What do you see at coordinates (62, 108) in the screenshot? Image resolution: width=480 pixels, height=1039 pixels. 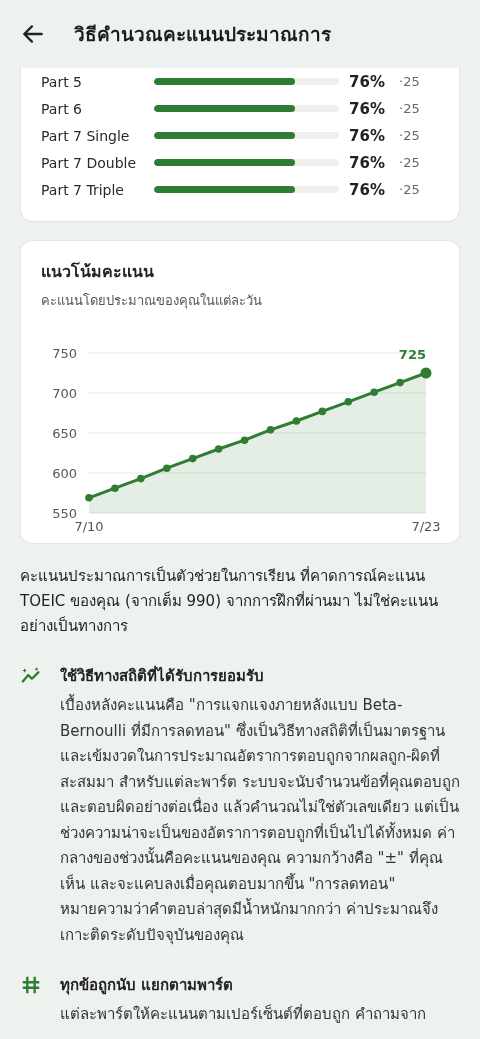 I see `part-name: Part 6` at bounding box center [62, 108].